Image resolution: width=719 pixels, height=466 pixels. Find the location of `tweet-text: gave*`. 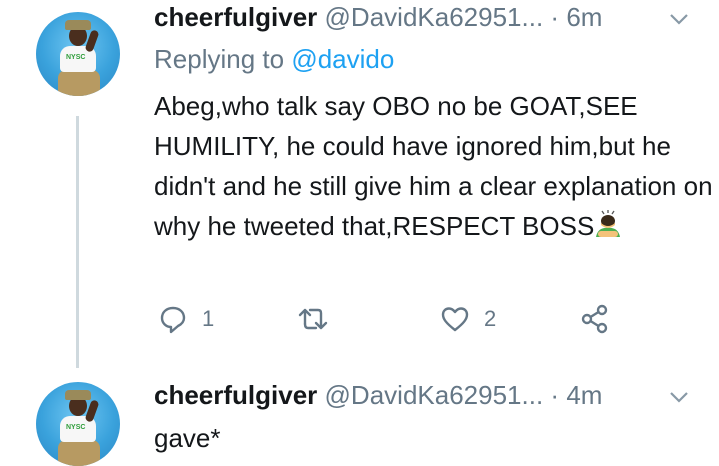

tweet-text: gave* is located at coordinates (187, 438).